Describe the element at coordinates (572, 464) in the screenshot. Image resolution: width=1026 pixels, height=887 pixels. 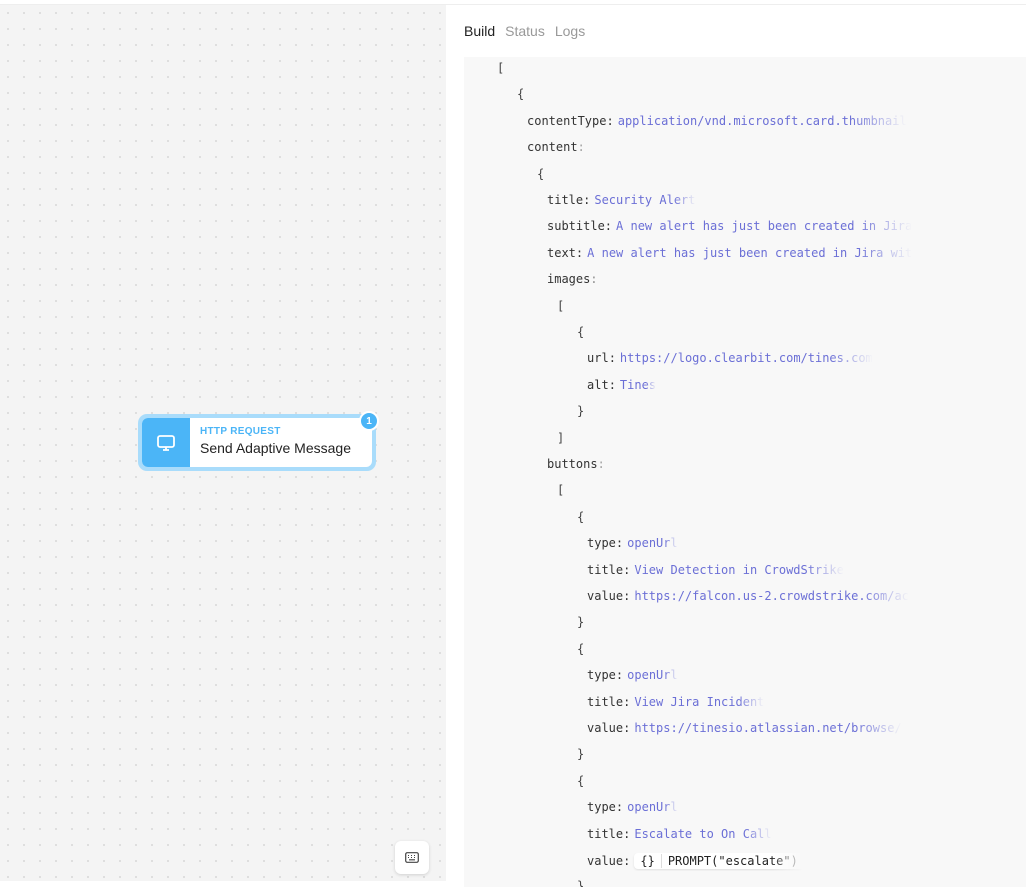
I see `key: buttons` at that location.